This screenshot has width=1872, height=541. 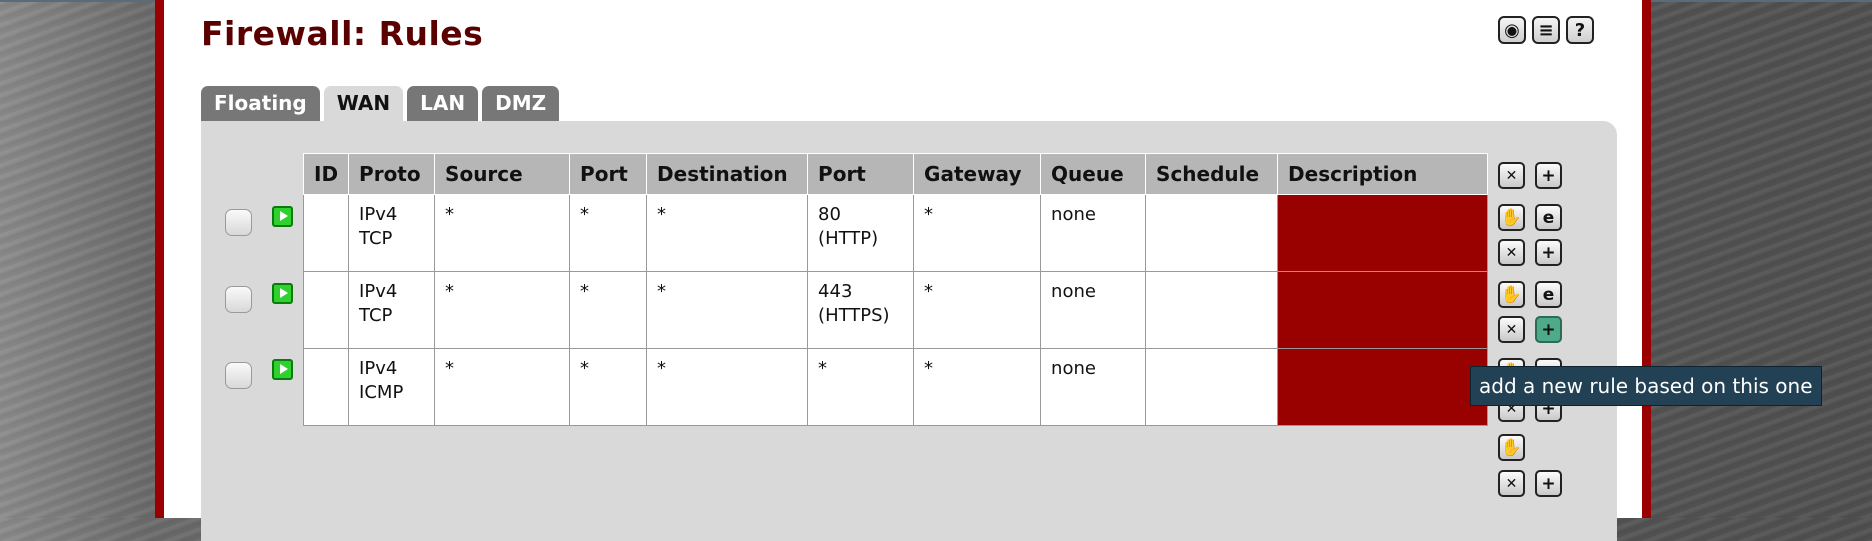 What do you see at coordinates (854, 315) in the screenshot?
I see `port-service: (HTTPS)` at bounding box center [854, 315].